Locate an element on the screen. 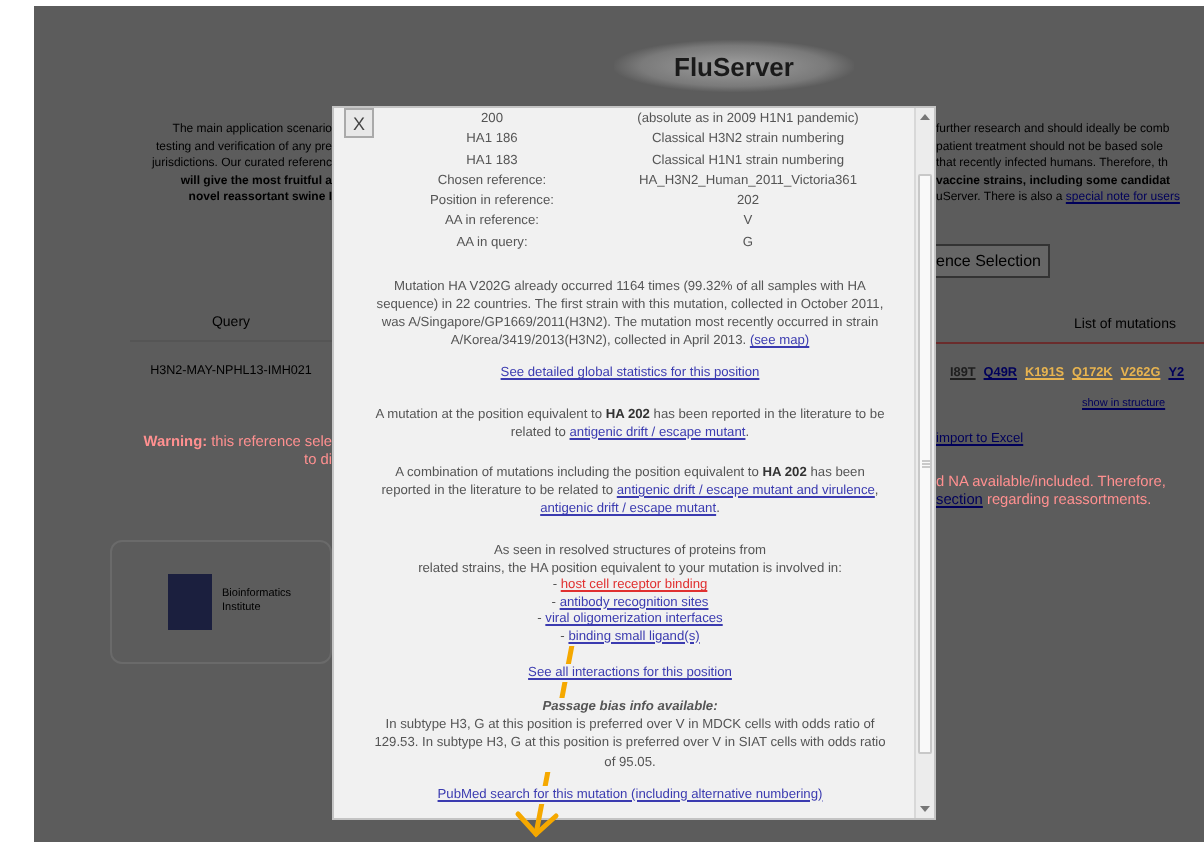 The image size is (1204, 842). scroll-up-icon is located at coordinates (925, 117).